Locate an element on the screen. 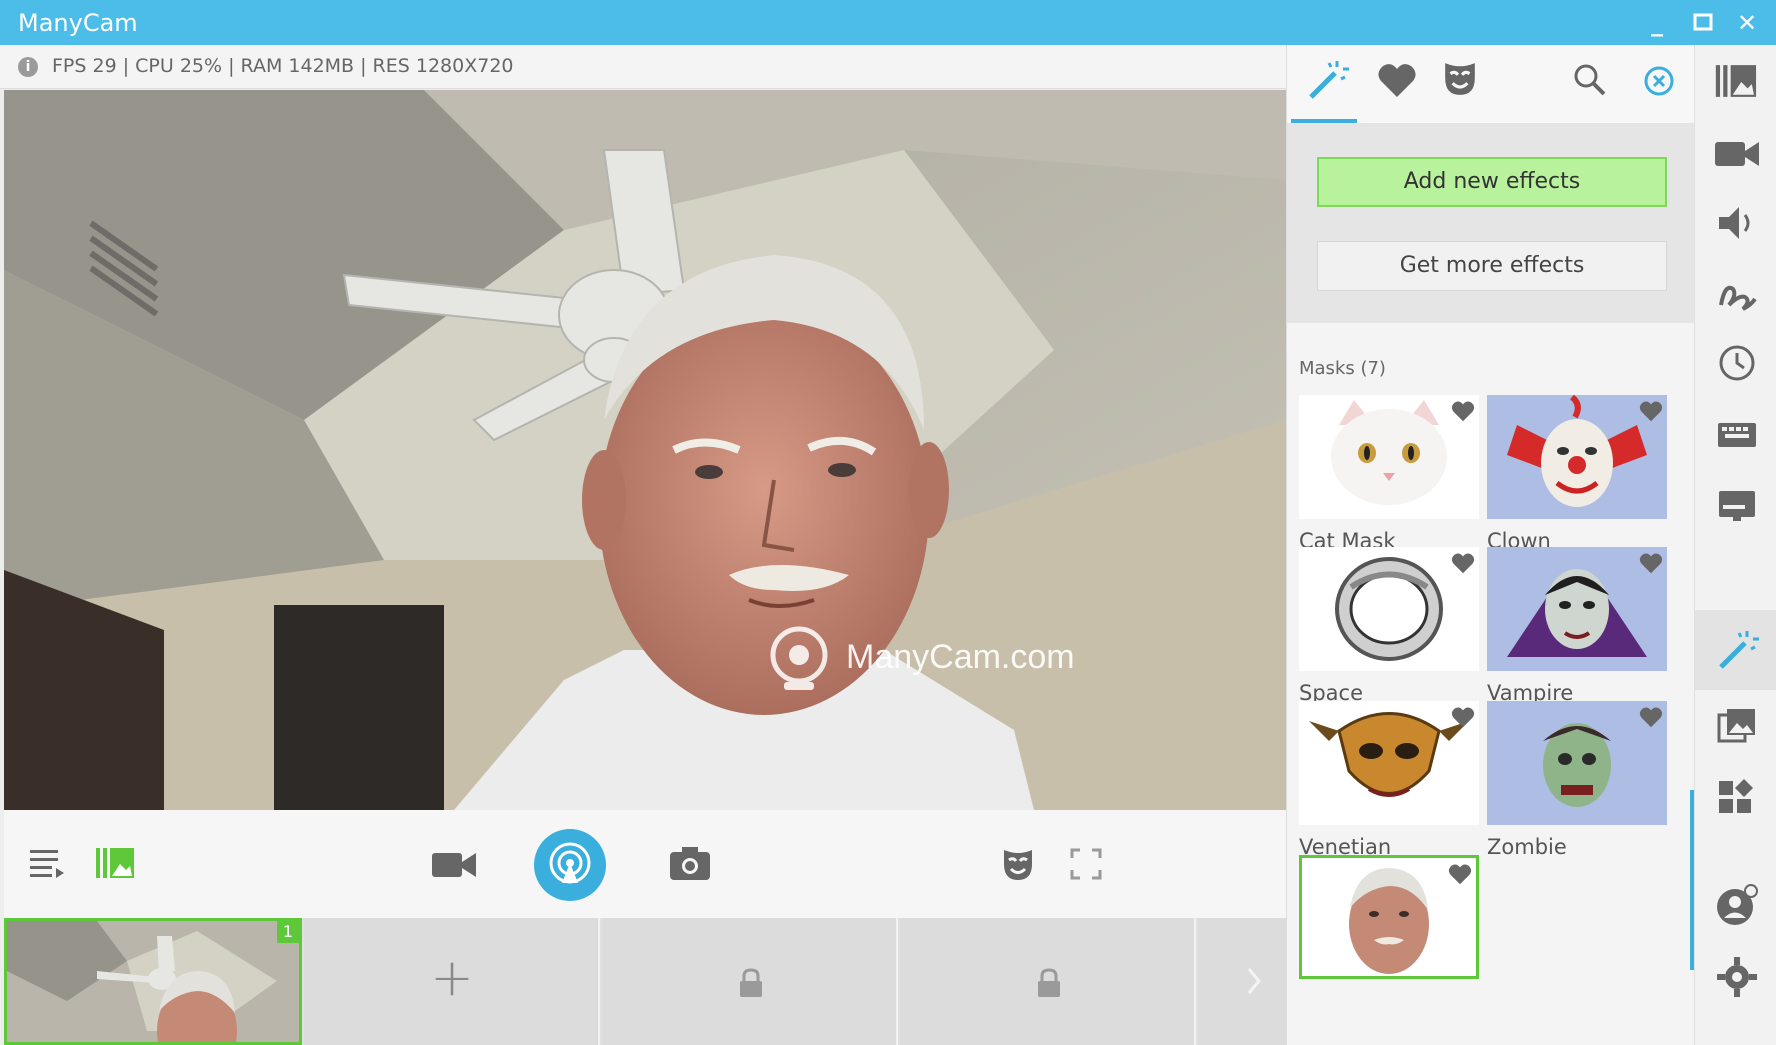 This screenshot has width=1776, height=1045. playlist-button is located at coordinates (48, 866).